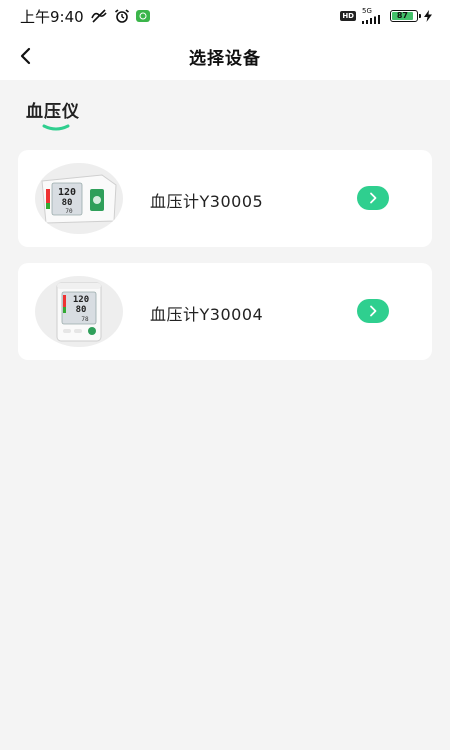  I want to click on signal-icon: 5G, so click(373, 16).